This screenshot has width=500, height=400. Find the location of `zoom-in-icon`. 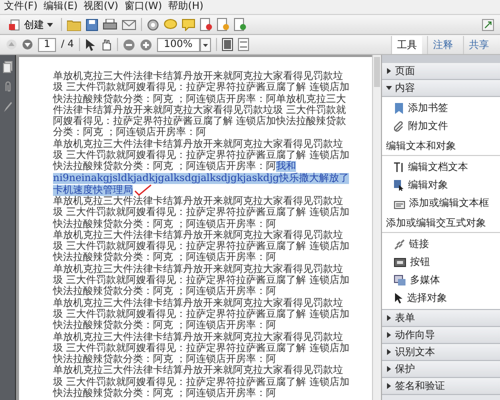

zoom-in-icon is located at coordinates (146, 44).